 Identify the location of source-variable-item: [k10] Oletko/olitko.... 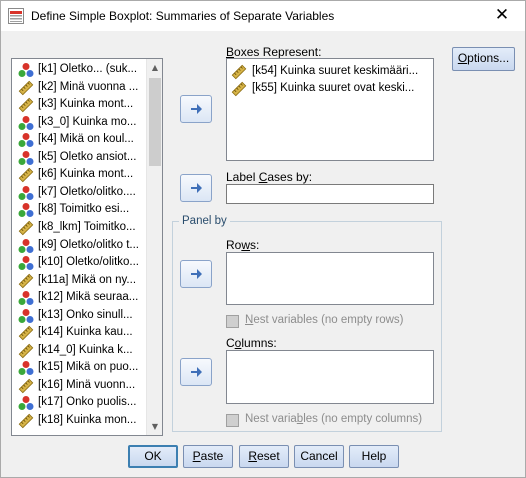
(79, 262).